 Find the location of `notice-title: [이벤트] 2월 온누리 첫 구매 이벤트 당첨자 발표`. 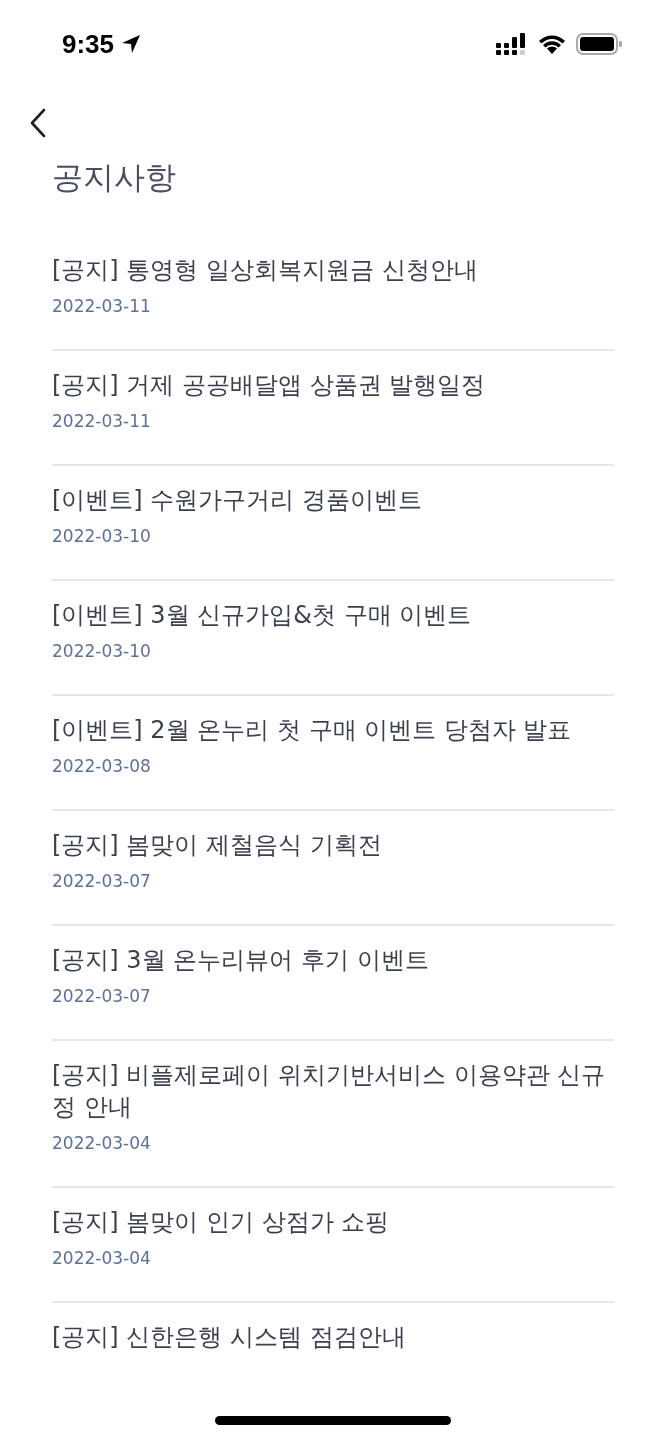

notice-title: [이벤트] 2월 온누리 첫 구매 이벤트 당첨자 발표 is located at coordinates (333, 730).